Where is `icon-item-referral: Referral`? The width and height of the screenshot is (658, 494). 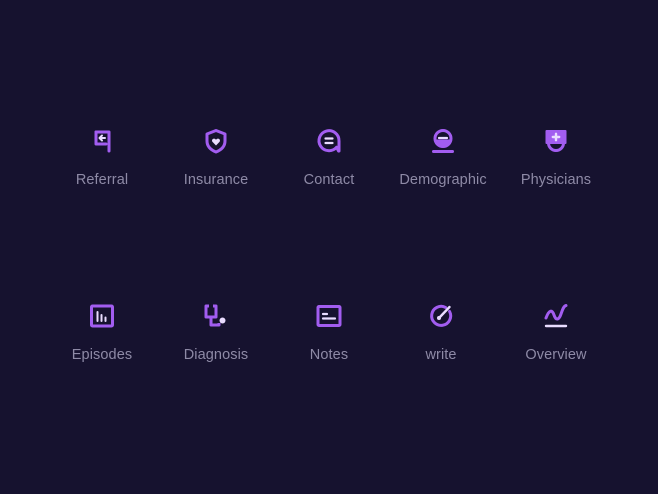
icon-item-referral: Referral is located at coordinates (102, 166).